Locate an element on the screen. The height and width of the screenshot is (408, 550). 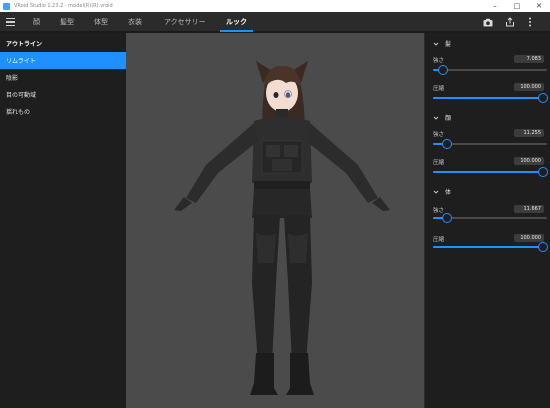
tab-face: 顔 is located at coordinates (36, 22).